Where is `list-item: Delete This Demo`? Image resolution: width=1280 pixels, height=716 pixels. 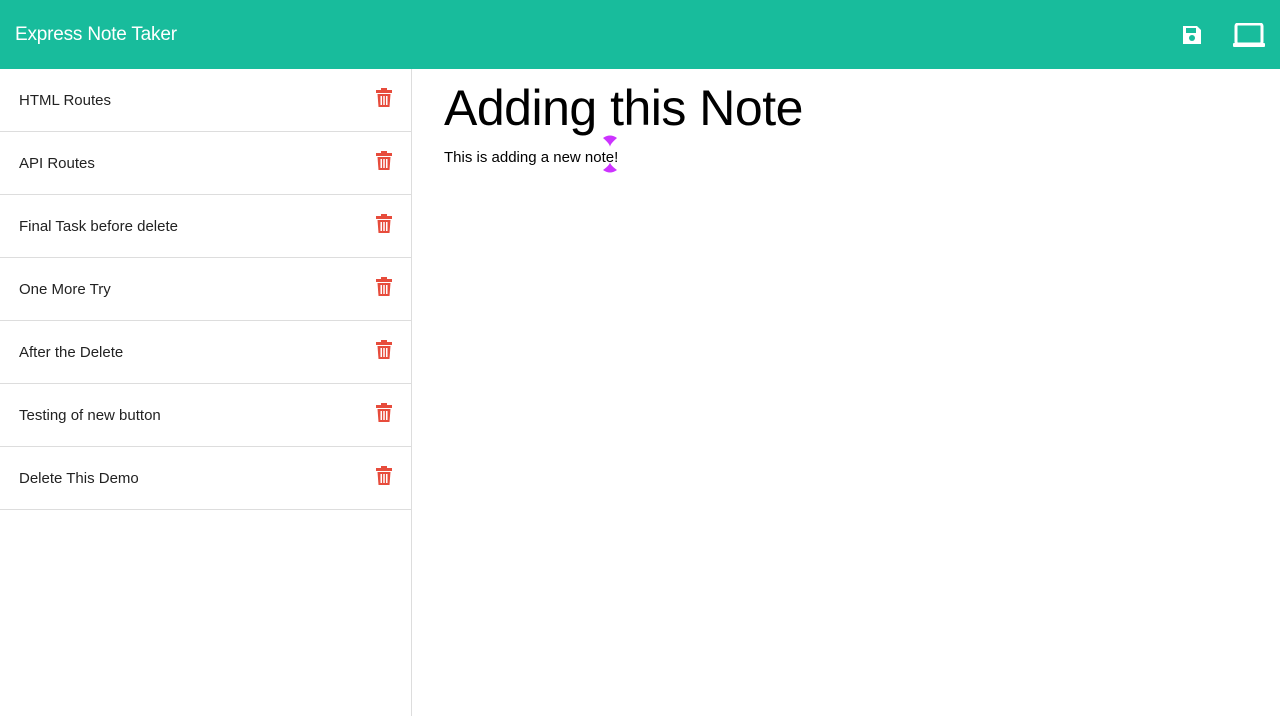
list-item: Delete This Demo is located at coordinates (205, 478).